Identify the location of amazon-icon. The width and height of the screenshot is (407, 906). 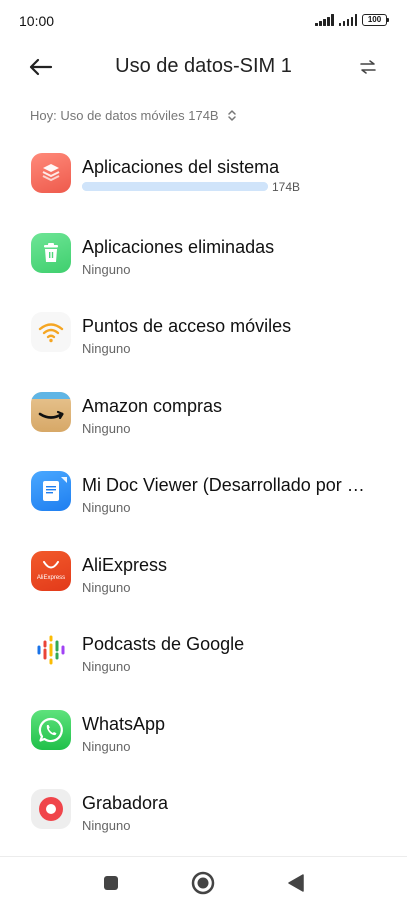
(51, 411).